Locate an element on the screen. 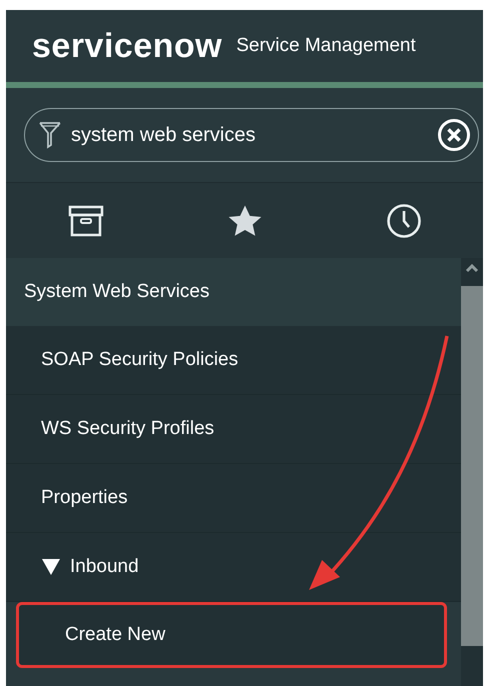 This screenshot has height=686, width=491. logo: servicenow is located at coordinates (127, 46).